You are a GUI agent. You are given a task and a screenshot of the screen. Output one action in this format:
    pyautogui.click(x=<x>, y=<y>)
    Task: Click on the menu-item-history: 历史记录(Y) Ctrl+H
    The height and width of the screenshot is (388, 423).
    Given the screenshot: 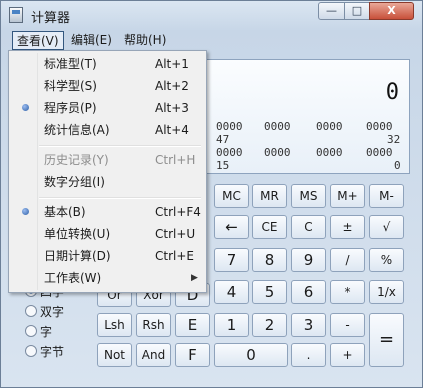 What is the action you would take?
    pyautogui.click(x=120, y=160)
    